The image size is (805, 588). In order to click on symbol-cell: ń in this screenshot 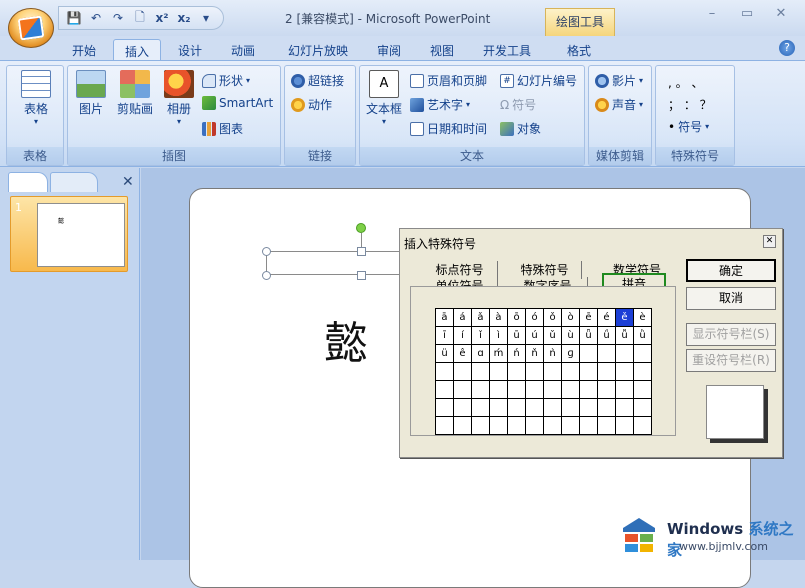, I will do `click(516, 353)`.